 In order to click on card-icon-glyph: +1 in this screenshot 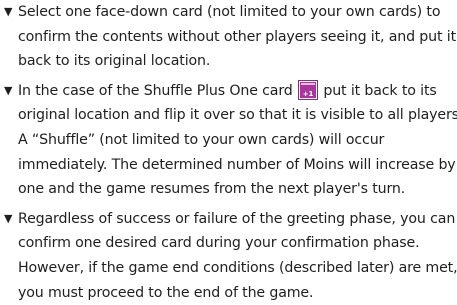, I will do `click(308, 93)`.